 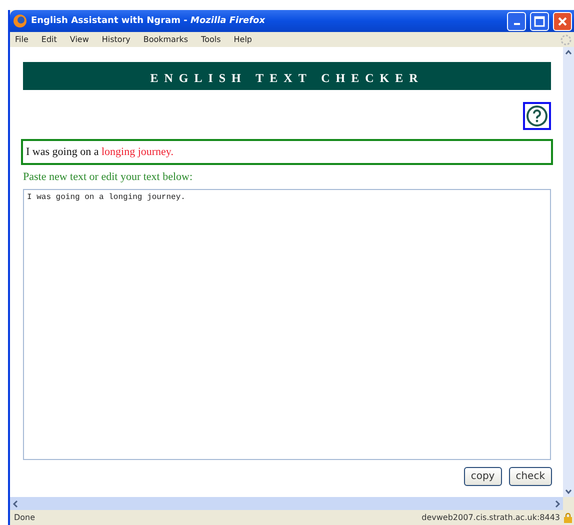 I want to click on maximize-icon, so click(x=539, y=21).